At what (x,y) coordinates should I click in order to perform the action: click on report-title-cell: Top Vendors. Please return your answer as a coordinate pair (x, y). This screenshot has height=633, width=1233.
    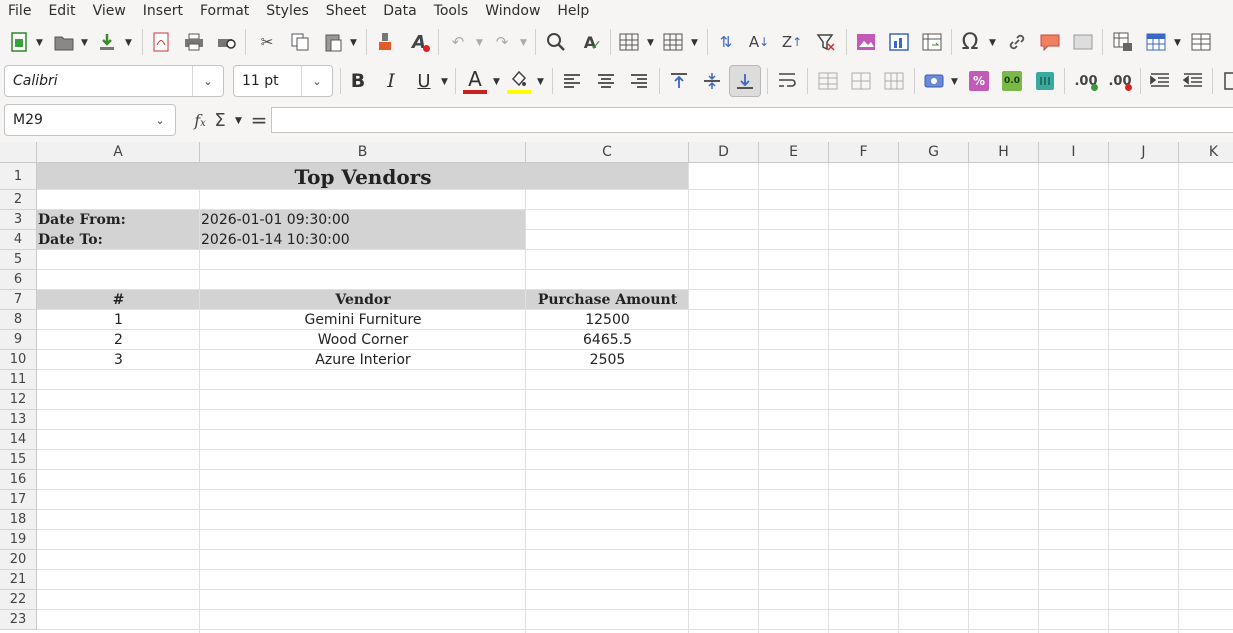
    Looking at the image, I should click on (363, 176).